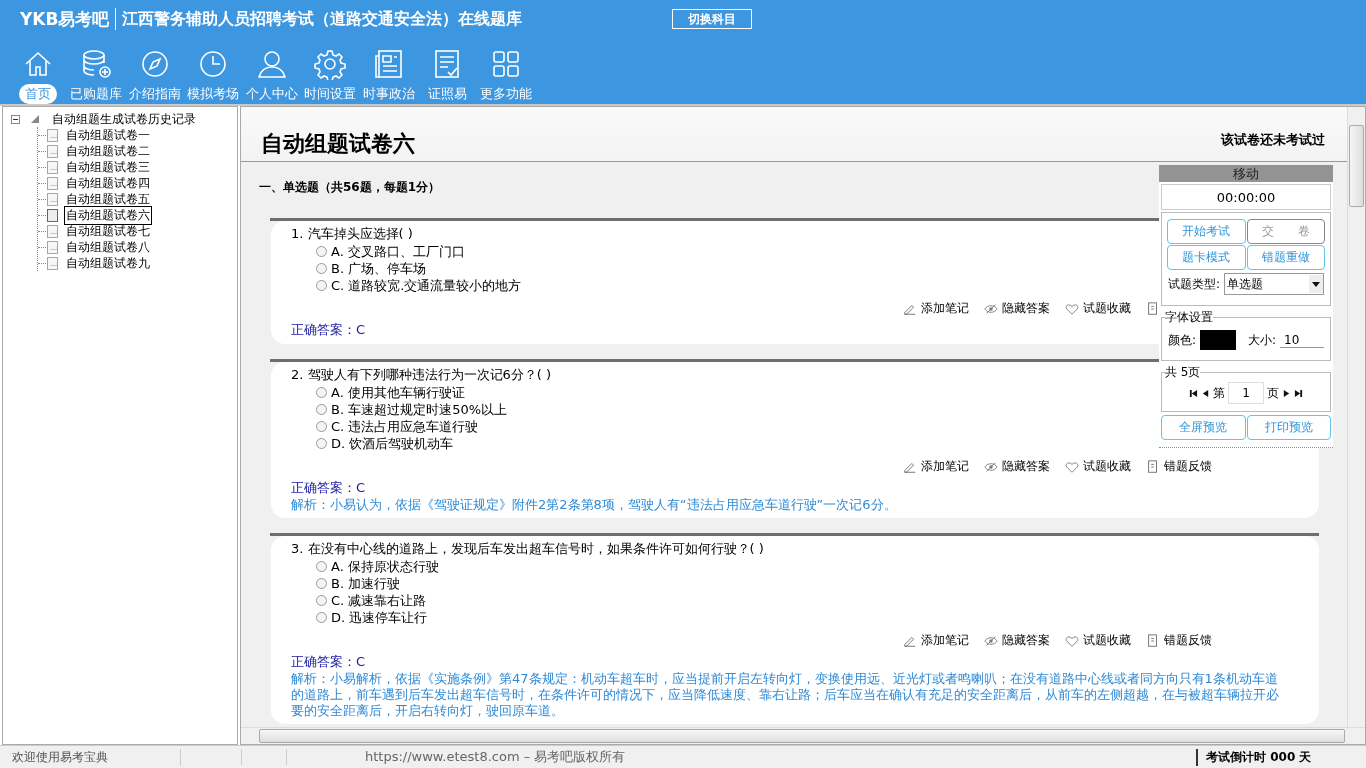  Describe the element at coordinates (527, 549) in the screenshot. I see `question-text: 3. 在没有中心线的道路上，发现后车发出超车信号时，如果条件许可如何行驶？( )` at that location.